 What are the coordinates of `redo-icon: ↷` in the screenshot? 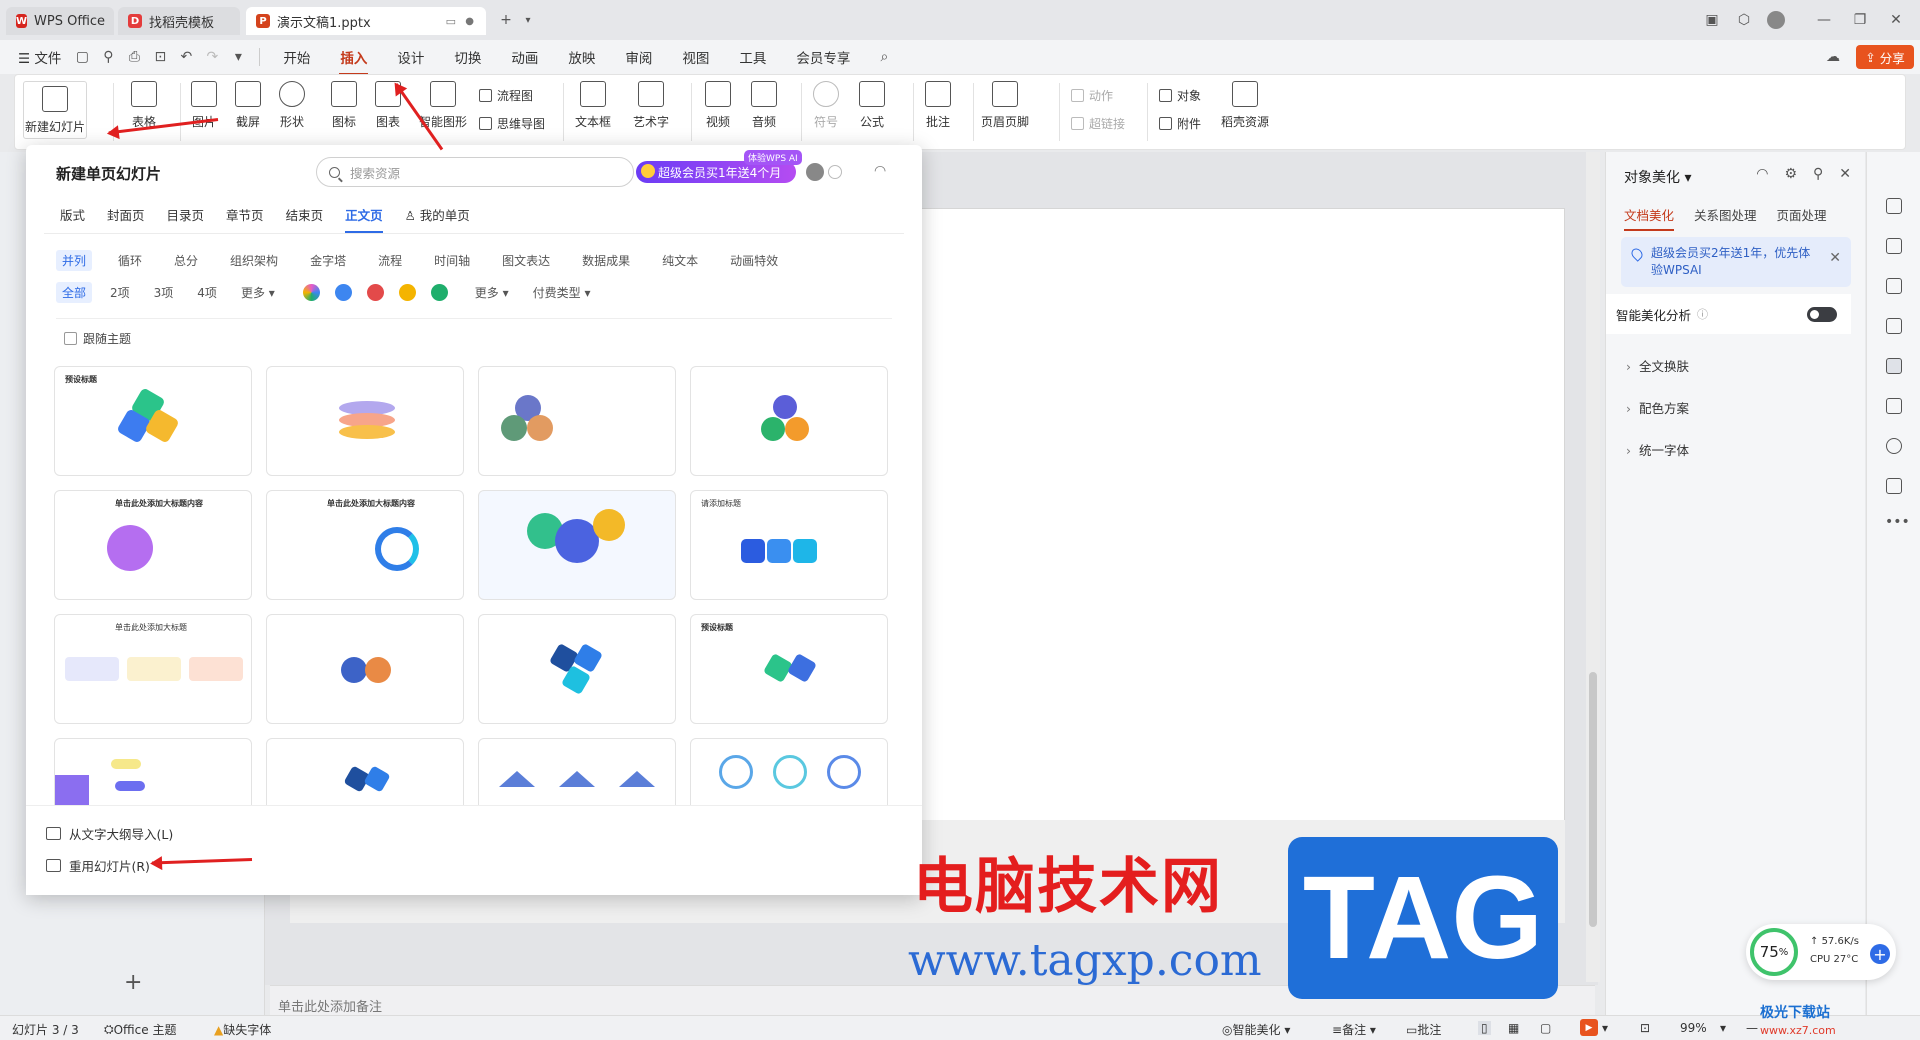 It's located at (212, 57).